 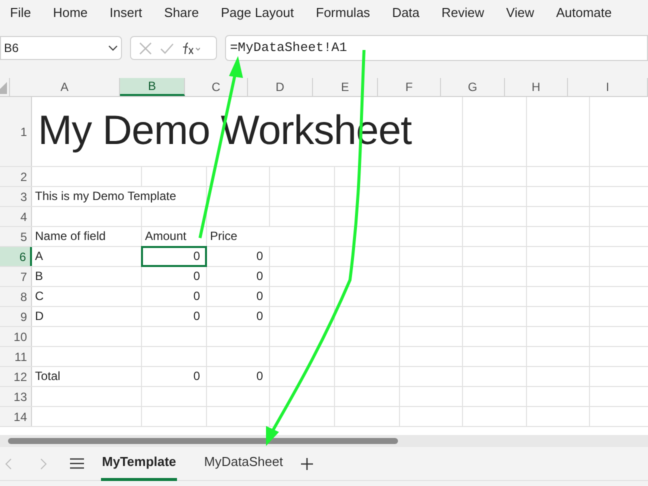 I want to click on table-cell: D, so click(x=87, y=316).